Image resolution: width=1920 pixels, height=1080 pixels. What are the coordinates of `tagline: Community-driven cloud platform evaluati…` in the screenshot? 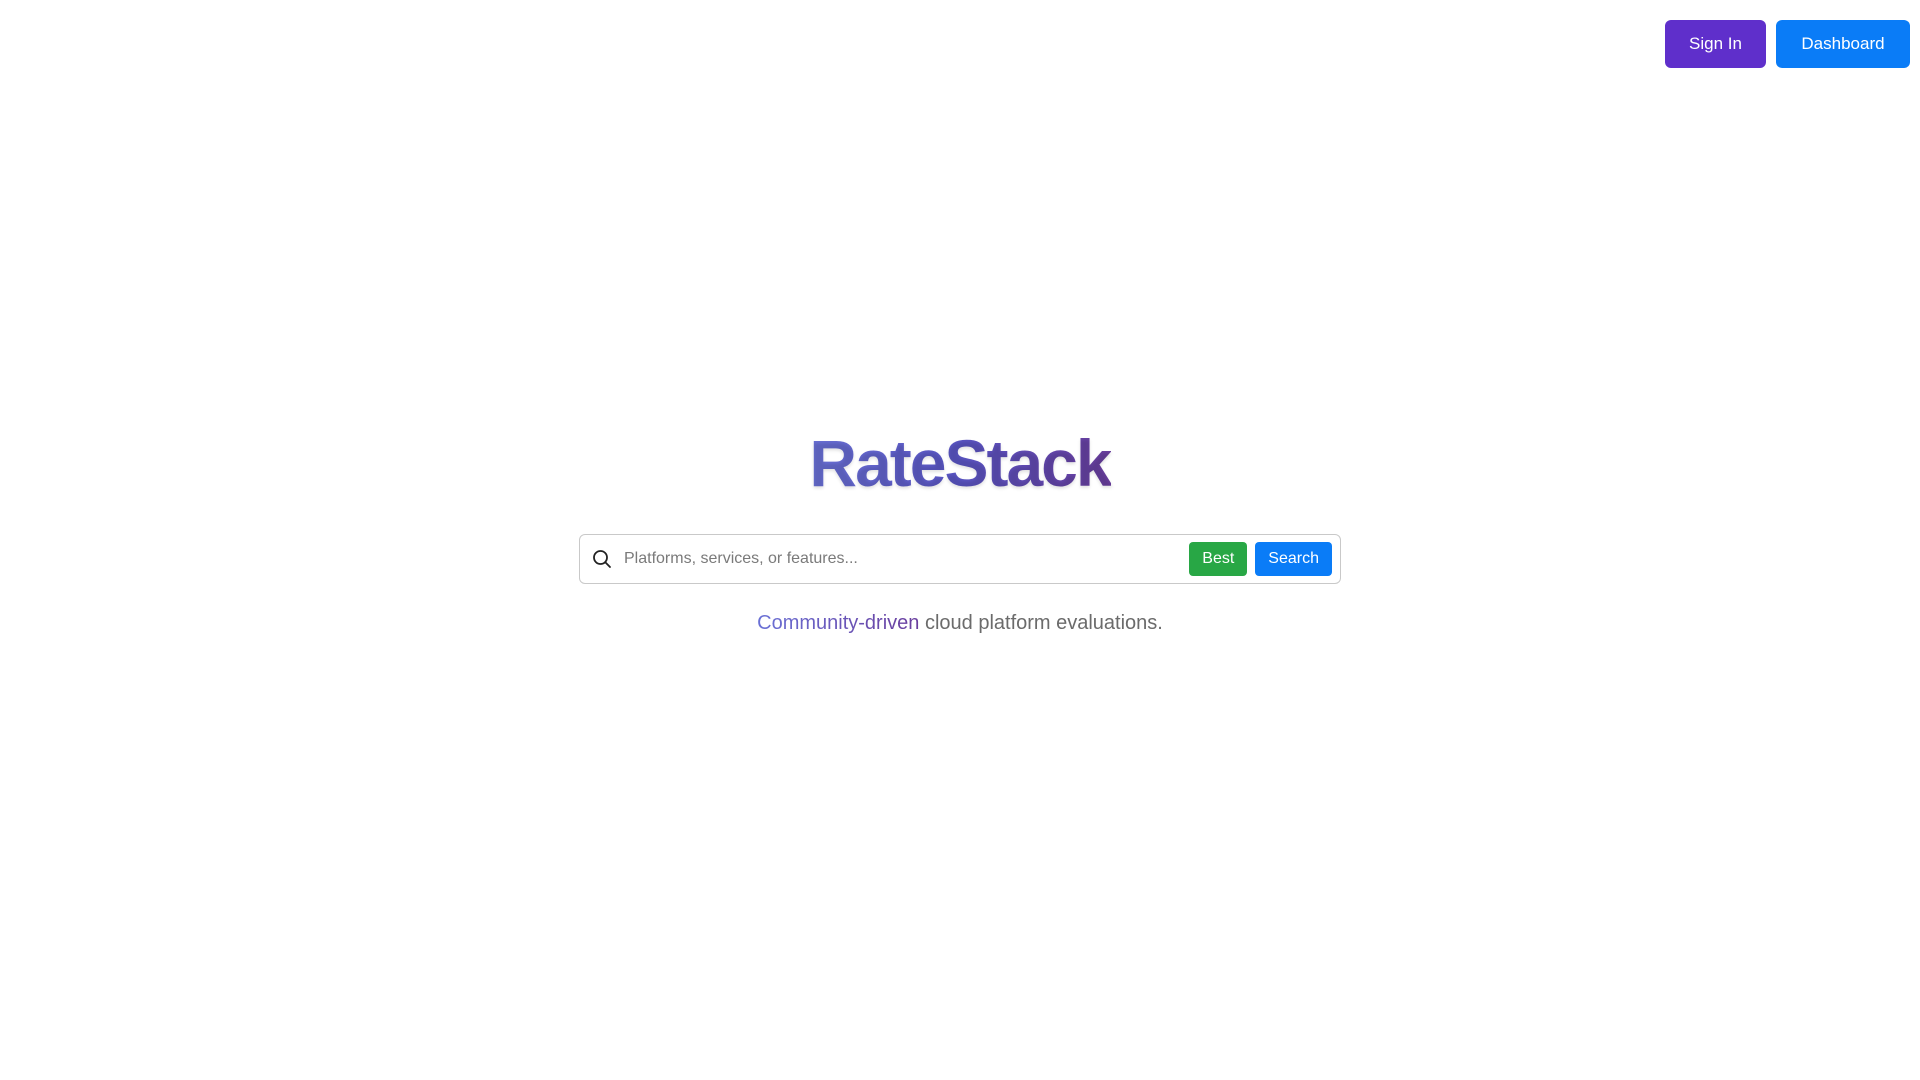 It's located at (960, 623).